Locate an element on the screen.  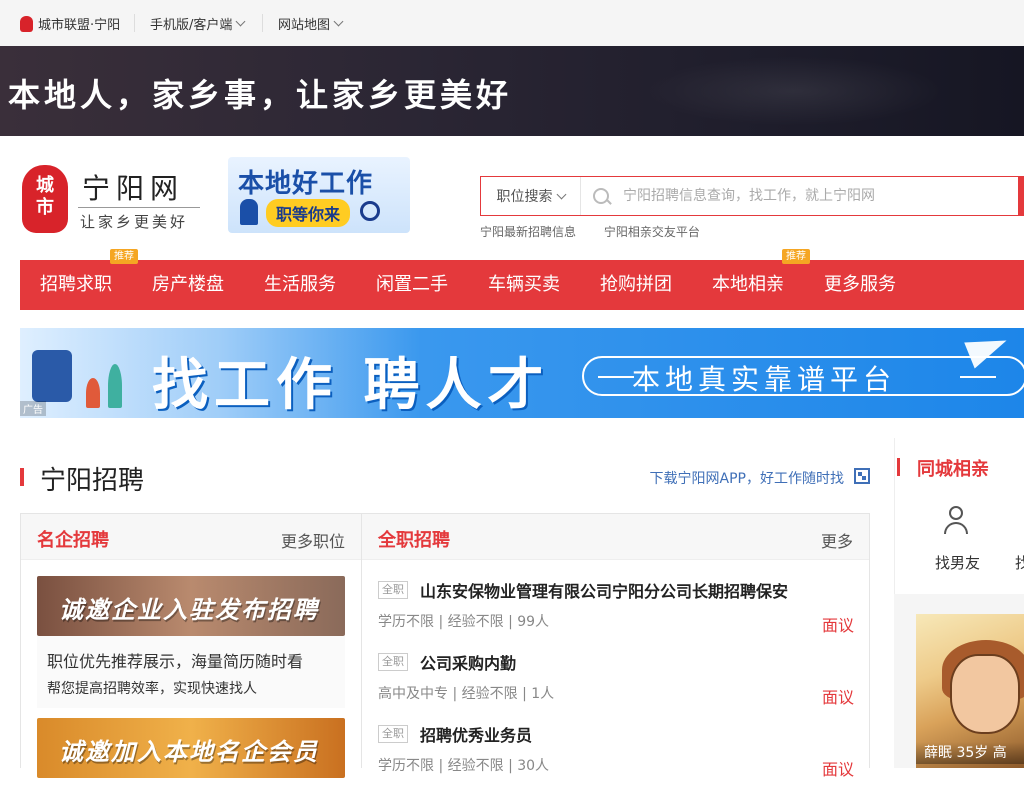
job-title: 公司采购内勤 is located at coordinates (468, 662).